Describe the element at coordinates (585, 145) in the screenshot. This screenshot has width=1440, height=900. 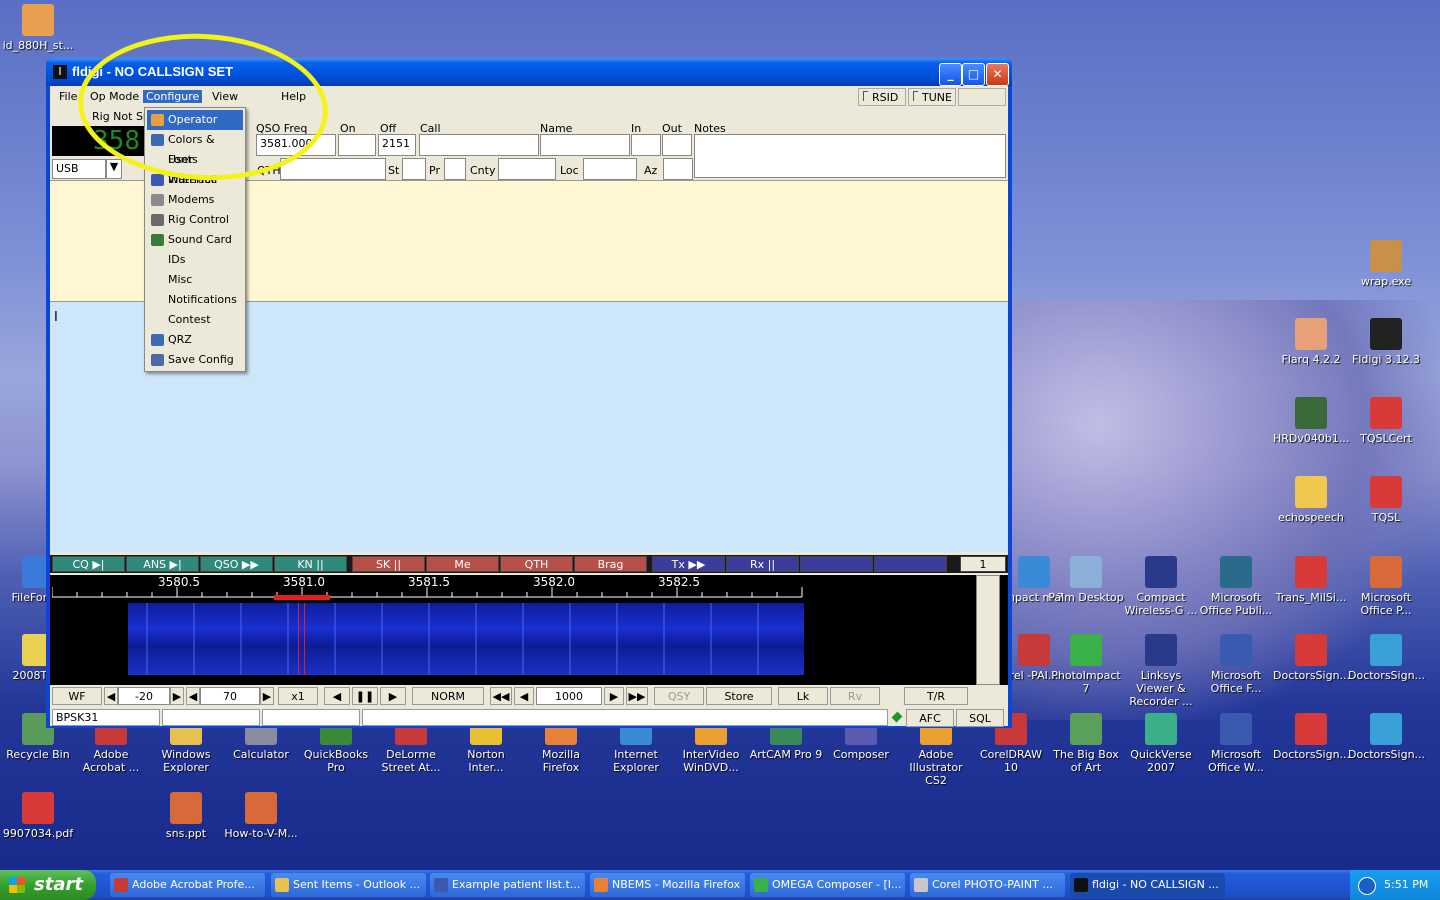
I see `name-field` at that location.